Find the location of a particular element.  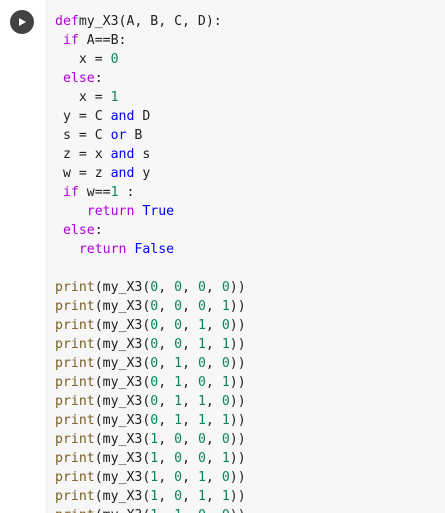

code-line: print(my_X3(1, 0, 0, 1)) is located at coordinates (246, 458).